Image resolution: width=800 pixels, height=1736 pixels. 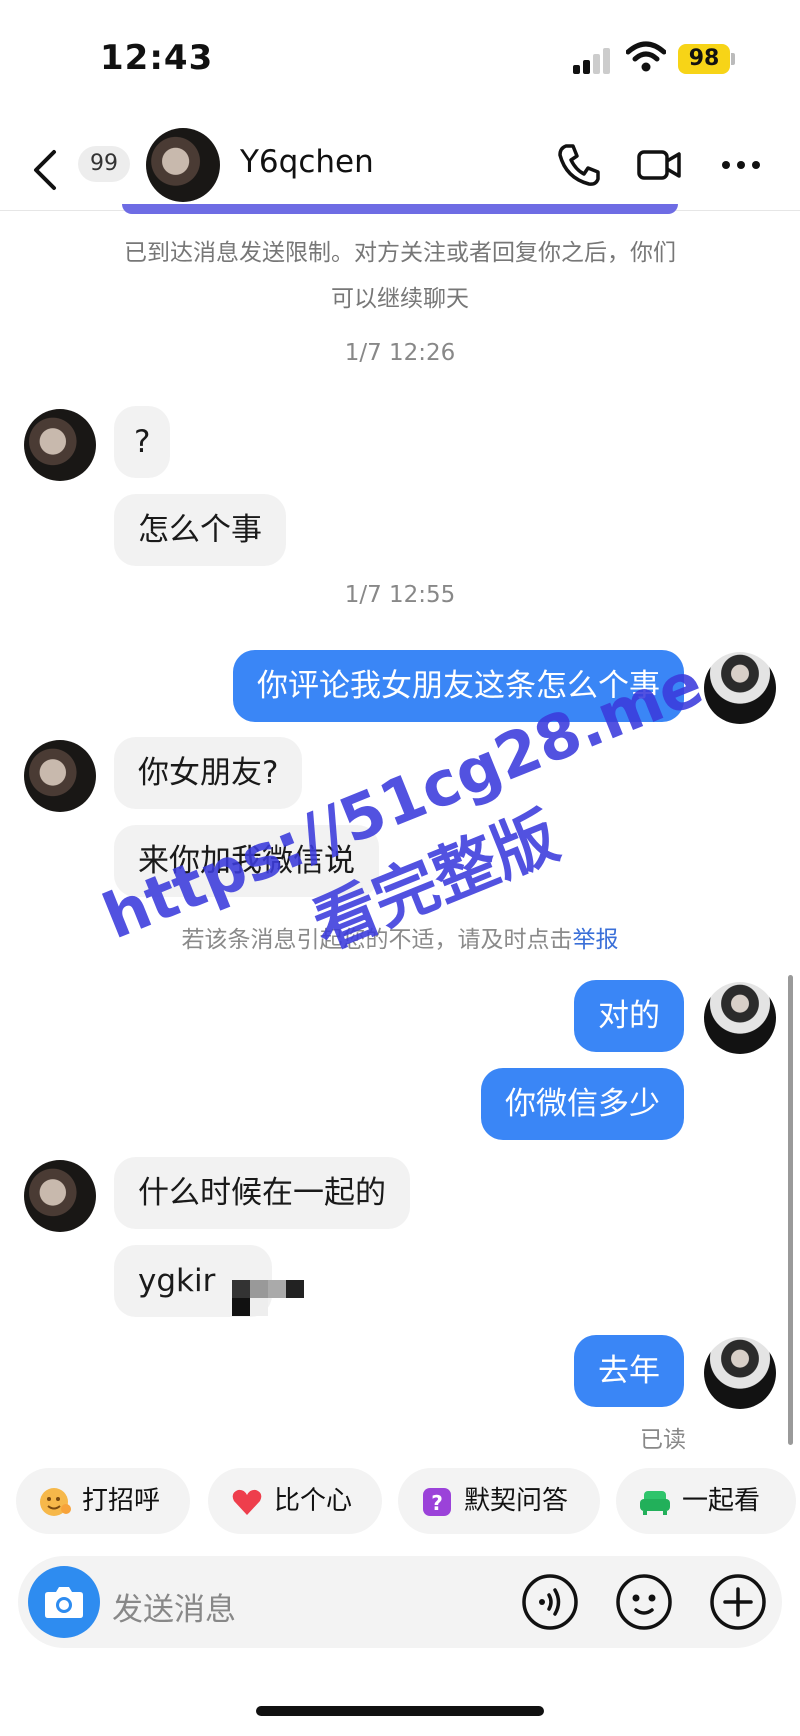 What do you see at coordinates (659, 165) in the screenshot?
I see `video-call-icon` at bounding box center [659, 165].